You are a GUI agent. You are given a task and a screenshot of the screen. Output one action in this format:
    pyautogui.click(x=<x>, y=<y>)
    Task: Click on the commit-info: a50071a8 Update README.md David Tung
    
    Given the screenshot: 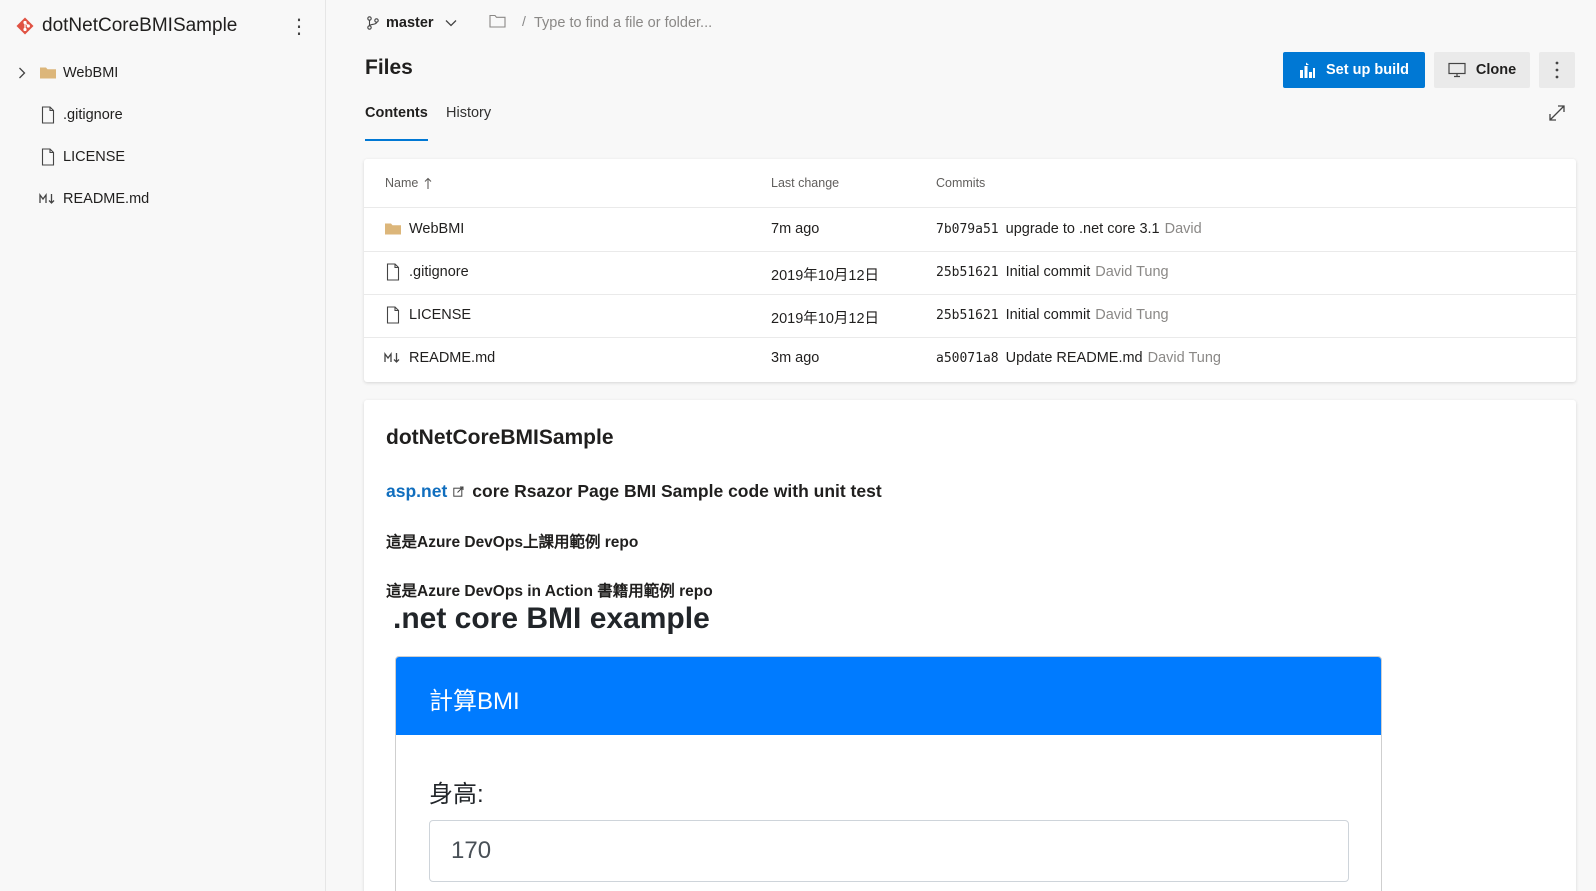 What is the action you would take?
    pyautogui.click(x=1078, y=358)
    